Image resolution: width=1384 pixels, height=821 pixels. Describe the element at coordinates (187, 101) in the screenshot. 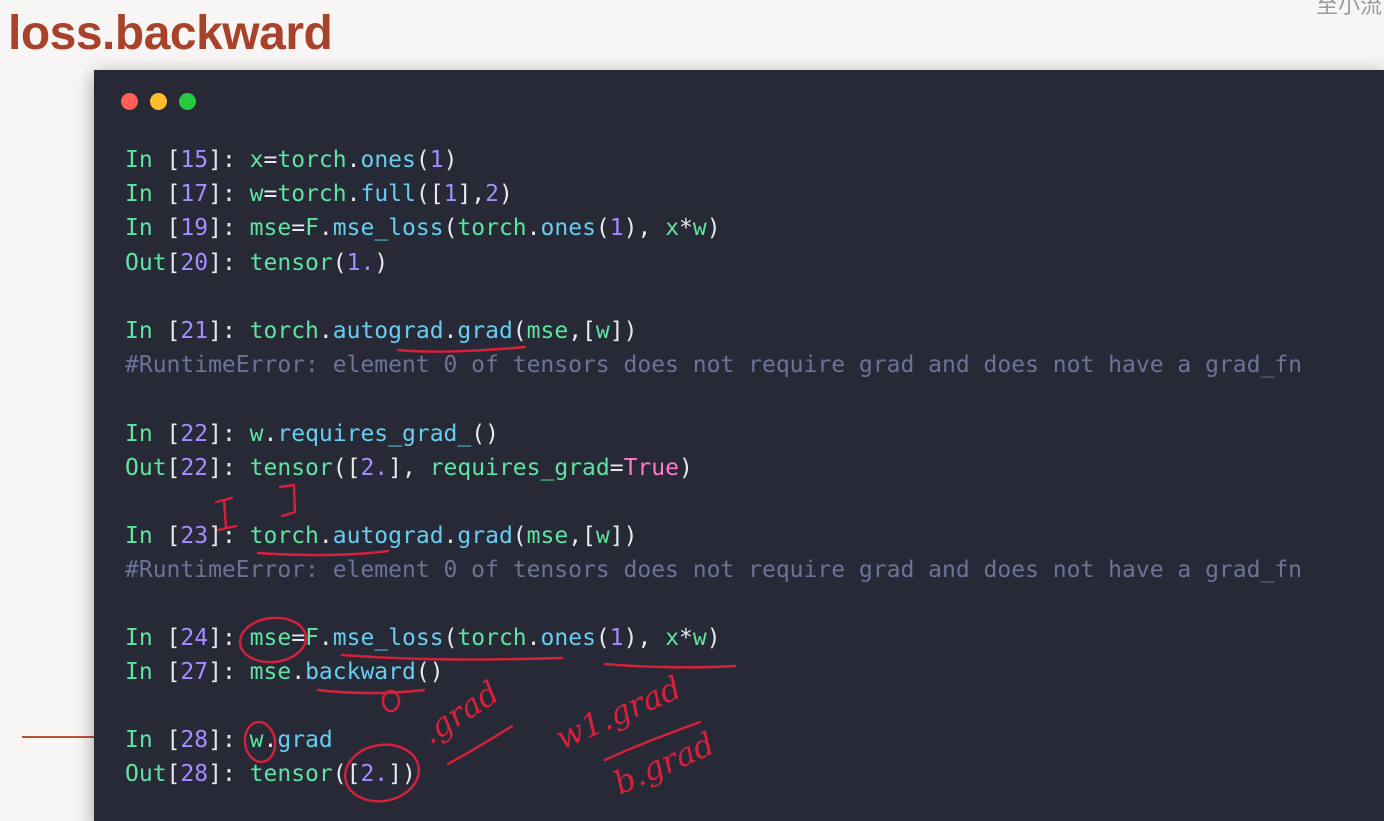

I see `maximize-window-button` at that location.